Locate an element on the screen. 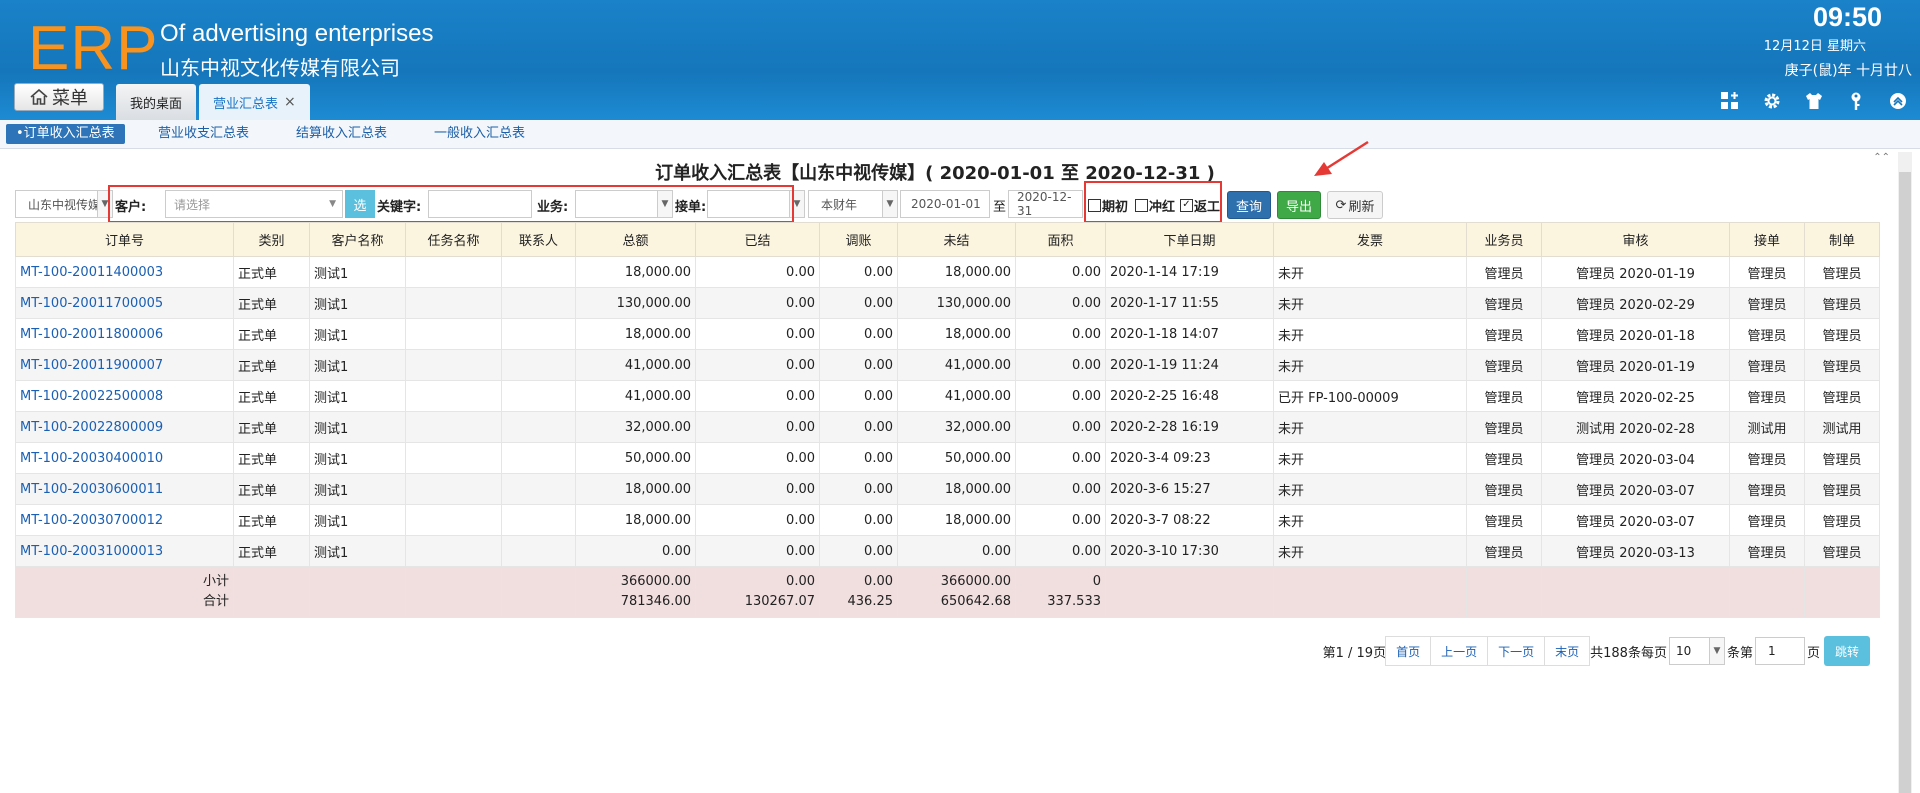 Image resolution: width=1920 pixels, height=793 pixels. subnav-settlement-income: 结算收入汇总表 is located at coordinates (341, 134).